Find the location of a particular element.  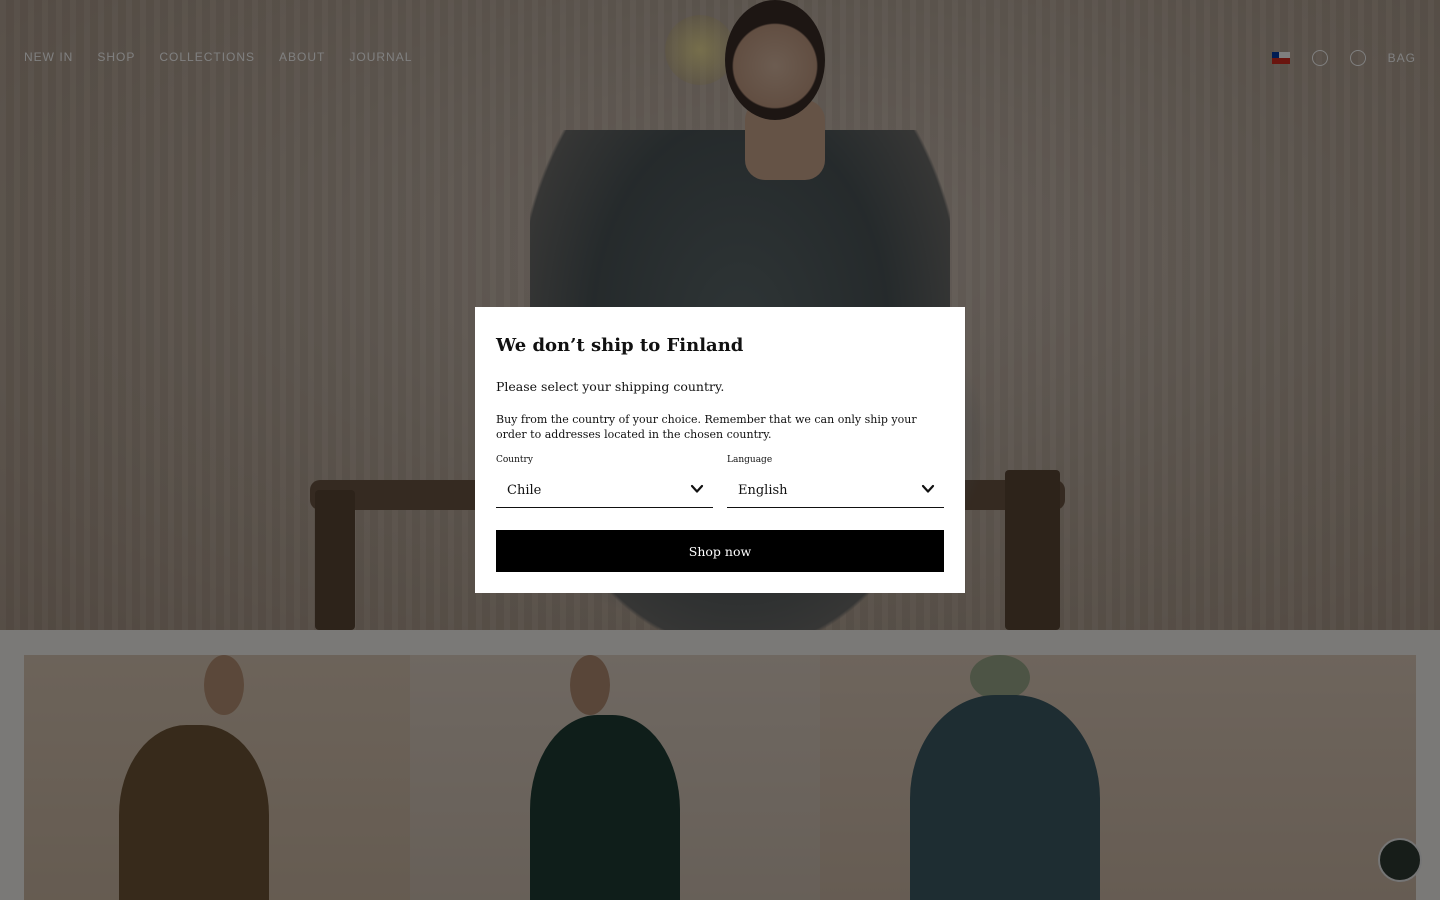

language-select-value: English is located at coordinates (763, 490).